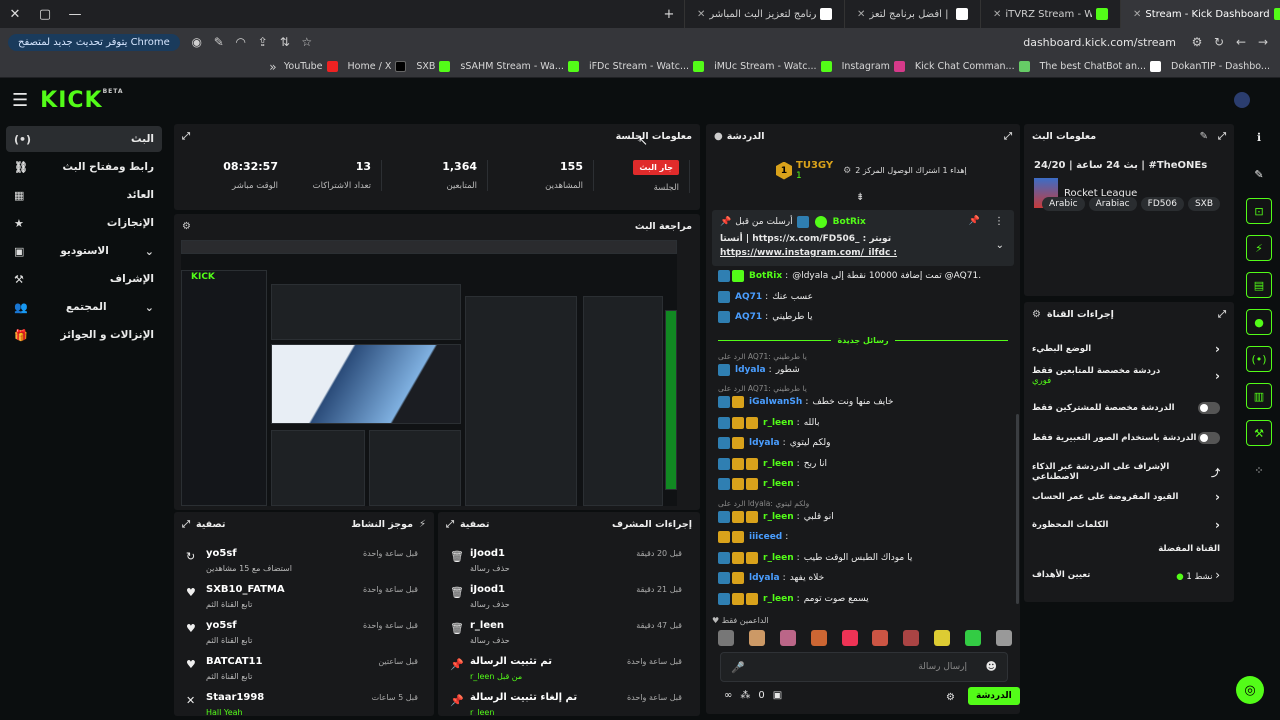  I want to click on emote-7-icon, so click(911, 638).